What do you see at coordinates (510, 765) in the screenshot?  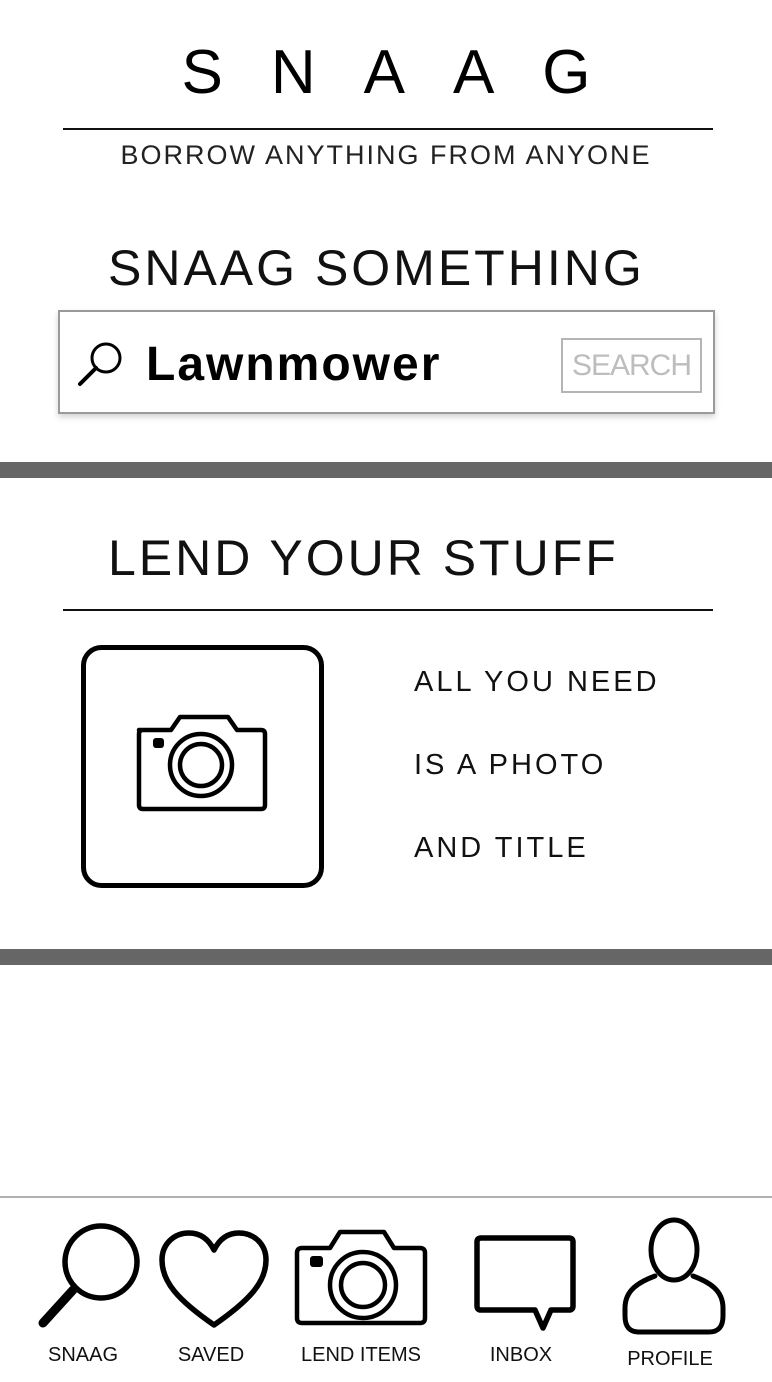 I see `lend-text-line-2: IS A PHOTO` at bounding box center [510, 765].